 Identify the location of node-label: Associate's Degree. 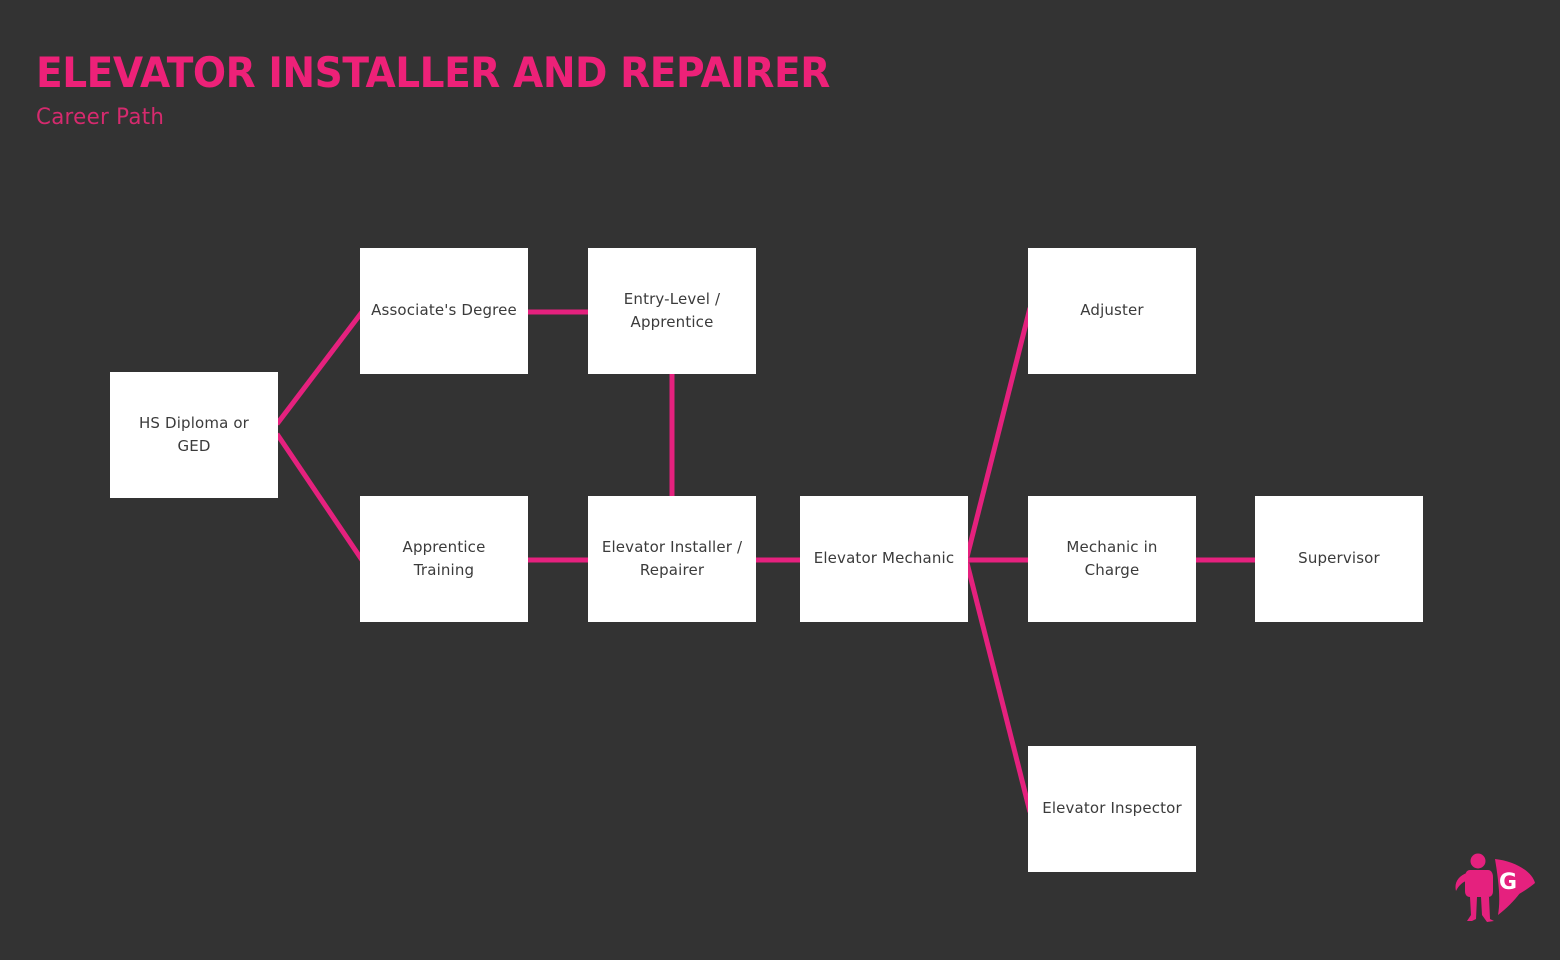
(444, 310).